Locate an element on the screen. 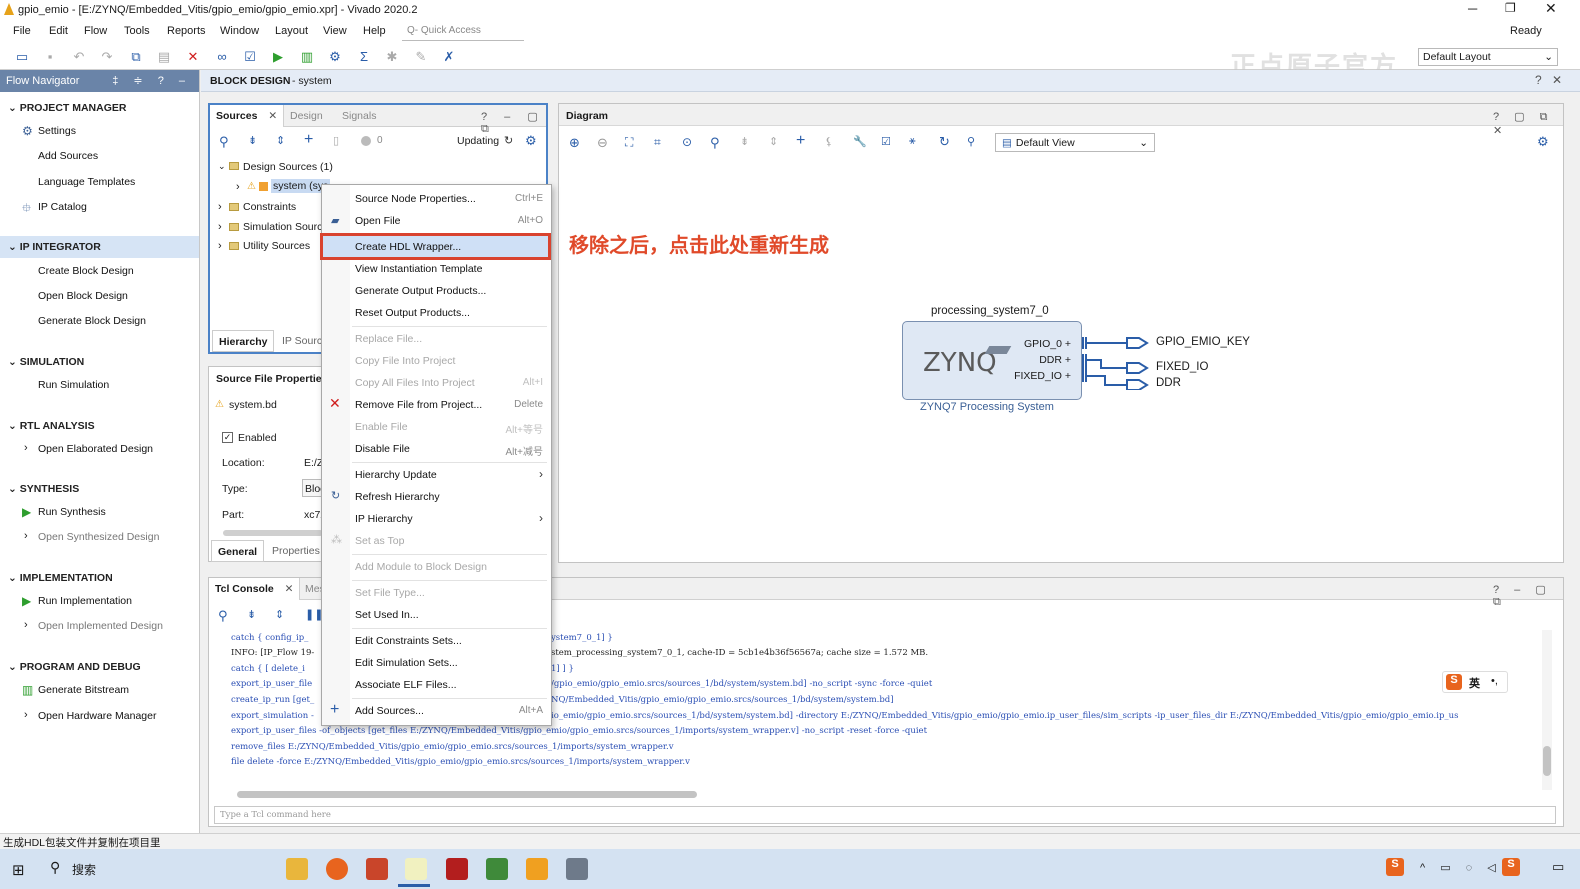 The image size is (1580, 889). system-tray-icons: ^ ▭ ◌ ◁ is located at coordinates (1461, 867).